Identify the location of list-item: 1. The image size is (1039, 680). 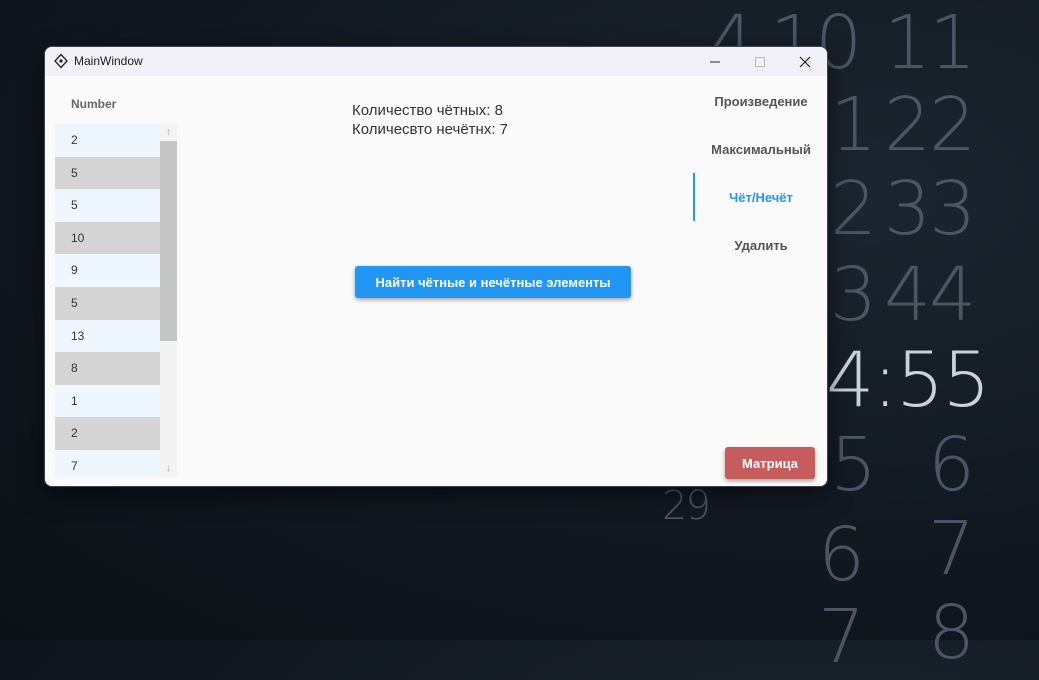
(107, 401).